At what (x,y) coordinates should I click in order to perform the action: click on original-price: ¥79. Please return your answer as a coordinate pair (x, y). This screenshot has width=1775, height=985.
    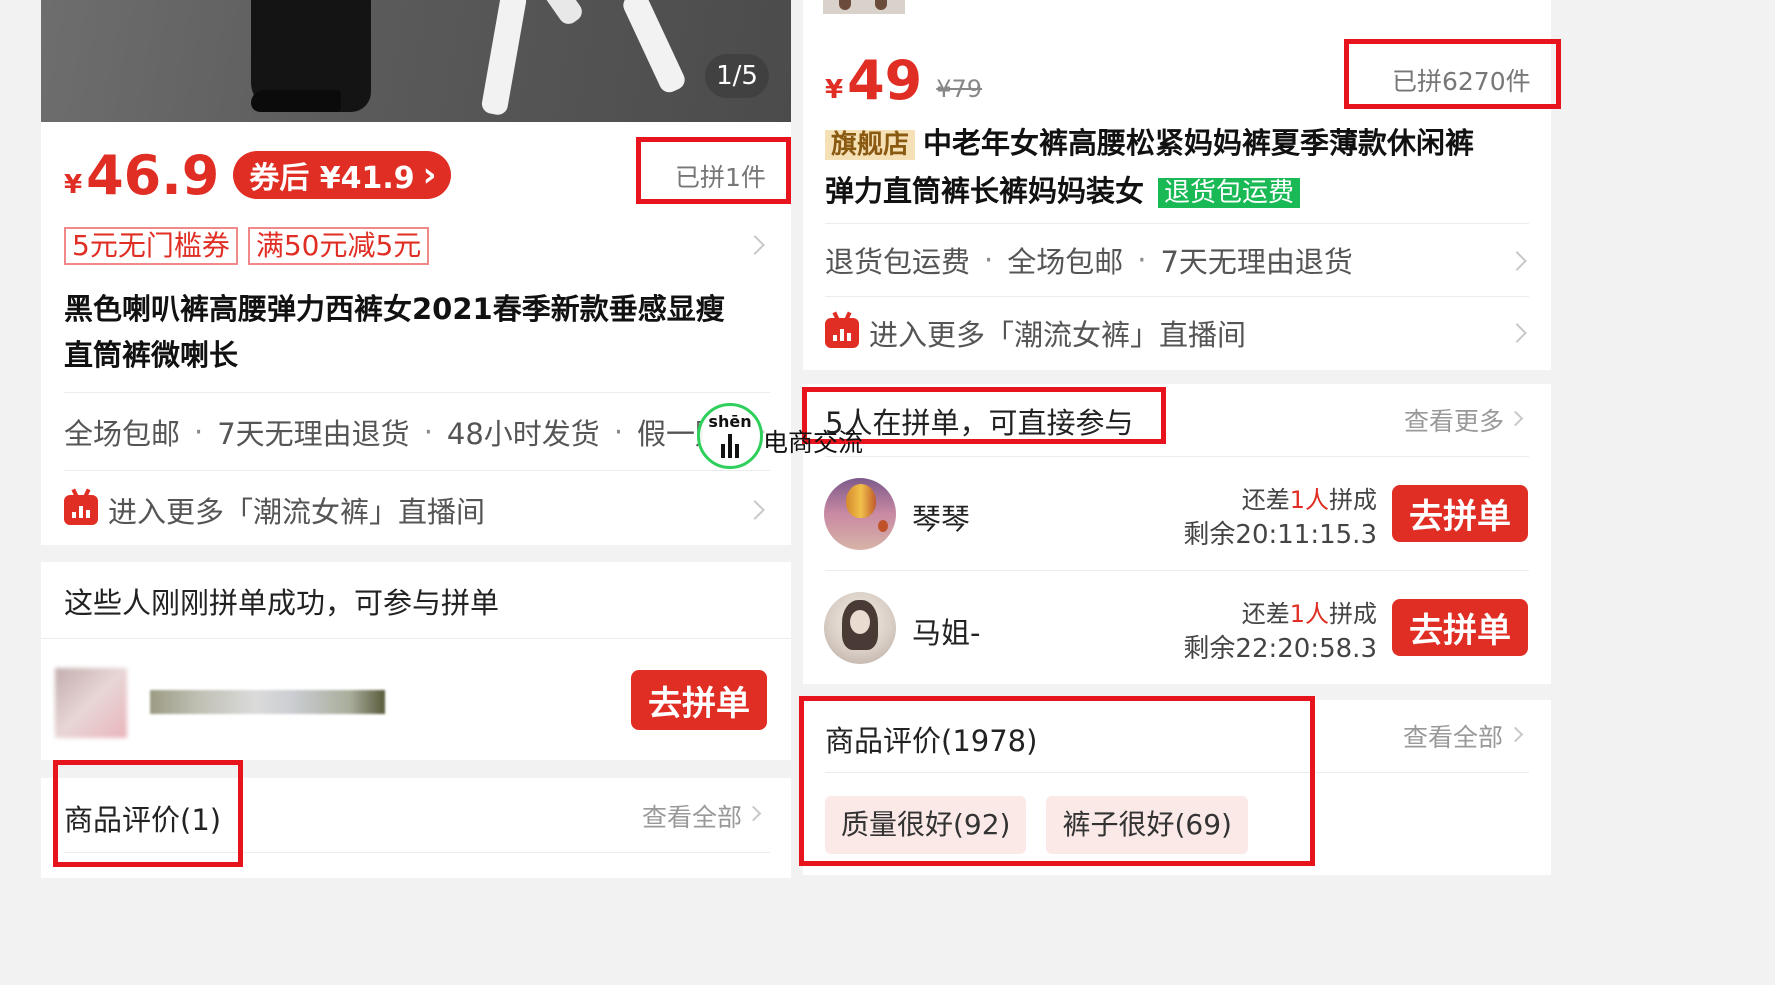
    Looking at the image, I should click on (959, 89).